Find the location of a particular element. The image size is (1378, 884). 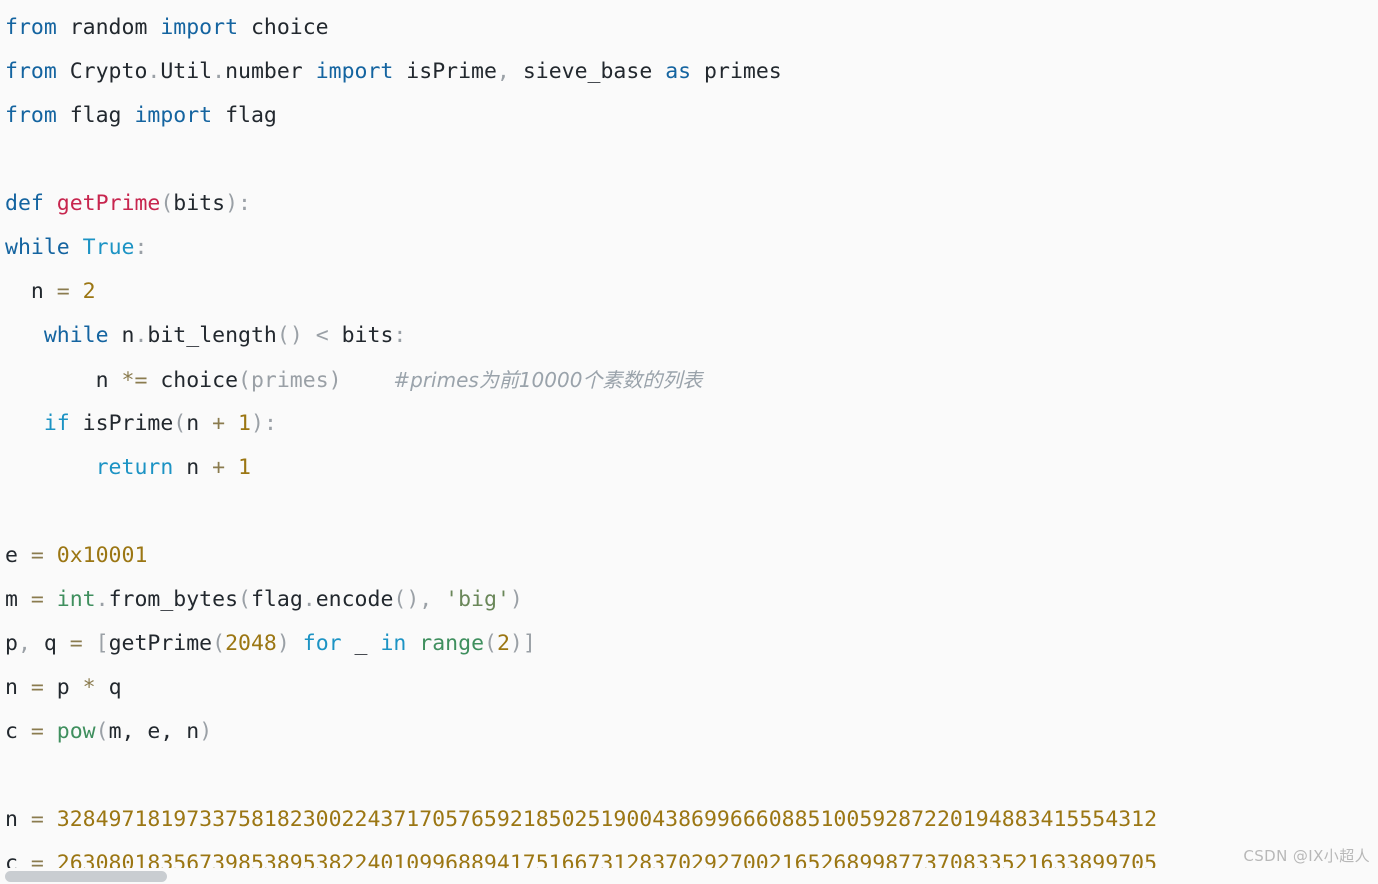

code-line-17: c = pow(m, e, n) is located at coordinates (689, 732).